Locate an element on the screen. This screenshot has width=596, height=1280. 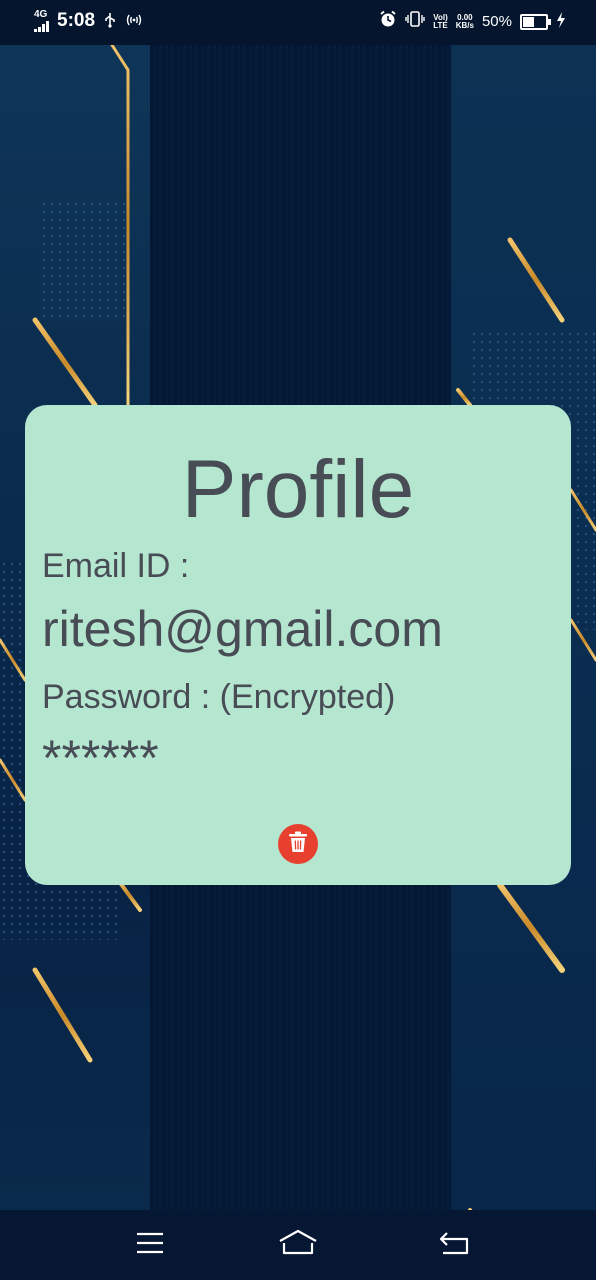
network-speed-unit: KB/s is located at coordinates (464, 25).